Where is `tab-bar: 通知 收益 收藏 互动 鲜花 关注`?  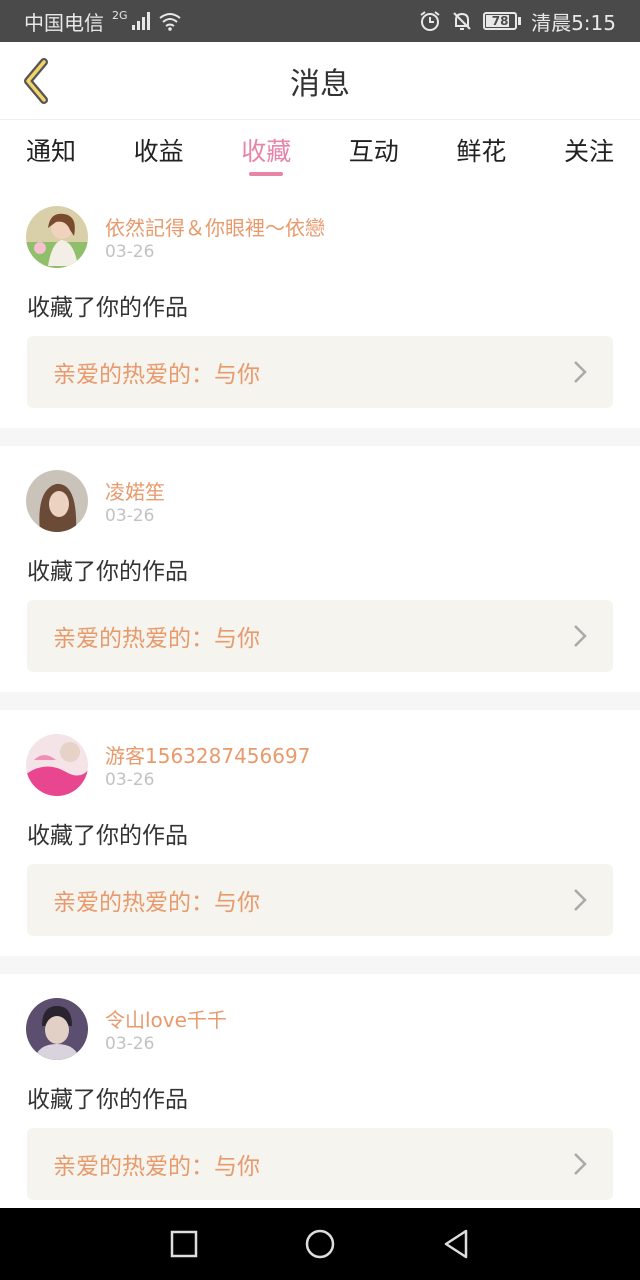
tab-bar: 通知 收益 收藏 互动 鲜花 关注 is located at coordinates (320, 151).